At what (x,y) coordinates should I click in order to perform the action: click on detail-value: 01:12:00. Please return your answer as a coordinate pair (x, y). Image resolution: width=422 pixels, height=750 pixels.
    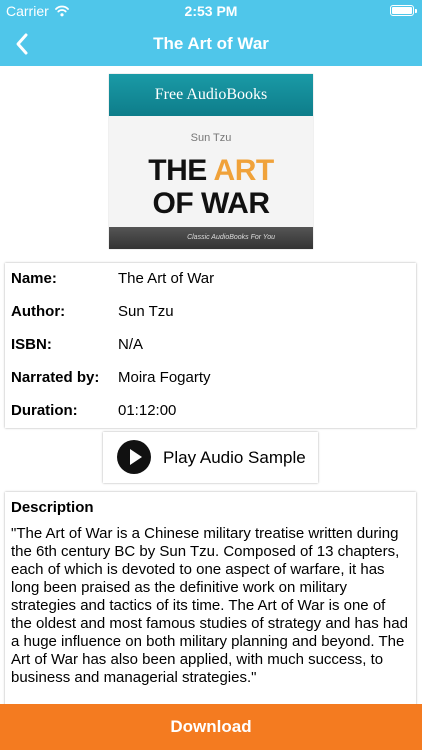
    Looking at the image, I should click on (147, 410).